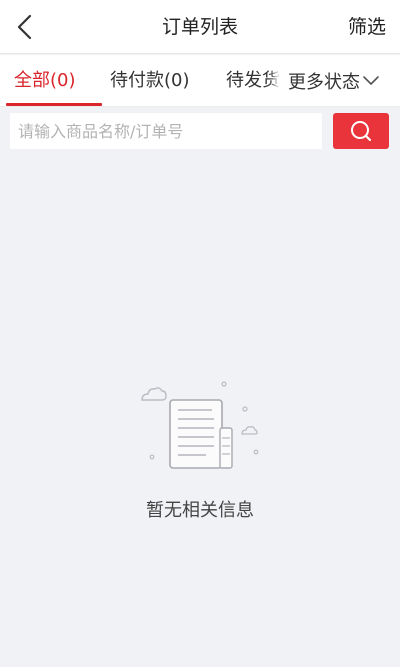 The width and height of the screenshot is (400, 667). I want to click on chevron-left-icon, so click(24, 27).